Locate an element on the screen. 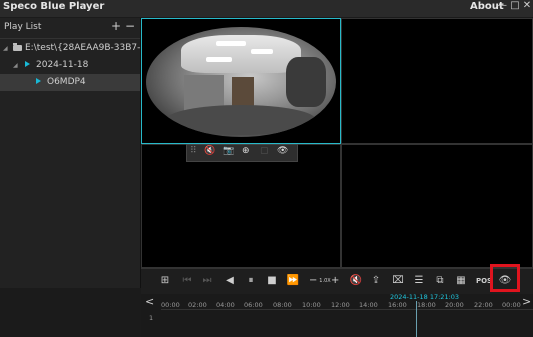  timeline-track is located at coordinates (347, 309).